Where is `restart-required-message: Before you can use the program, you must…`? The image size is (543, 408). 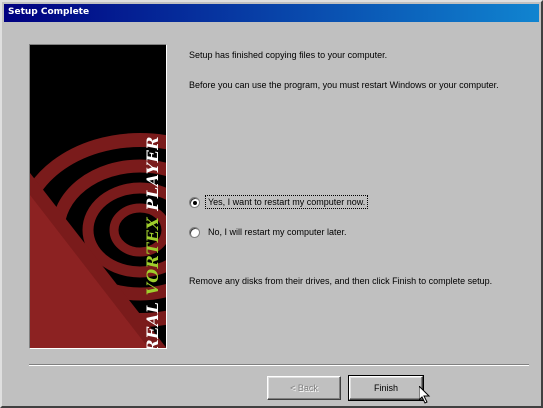 restart-required-message: Before you can use the program, you must… is located at coordinates (344, 85).